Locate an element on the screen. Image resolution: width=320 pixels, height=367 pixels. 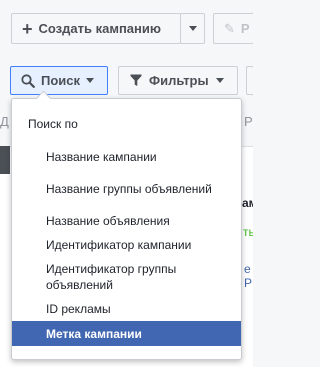
pencil-icon: ✎ is located at coordinates (229, 28).